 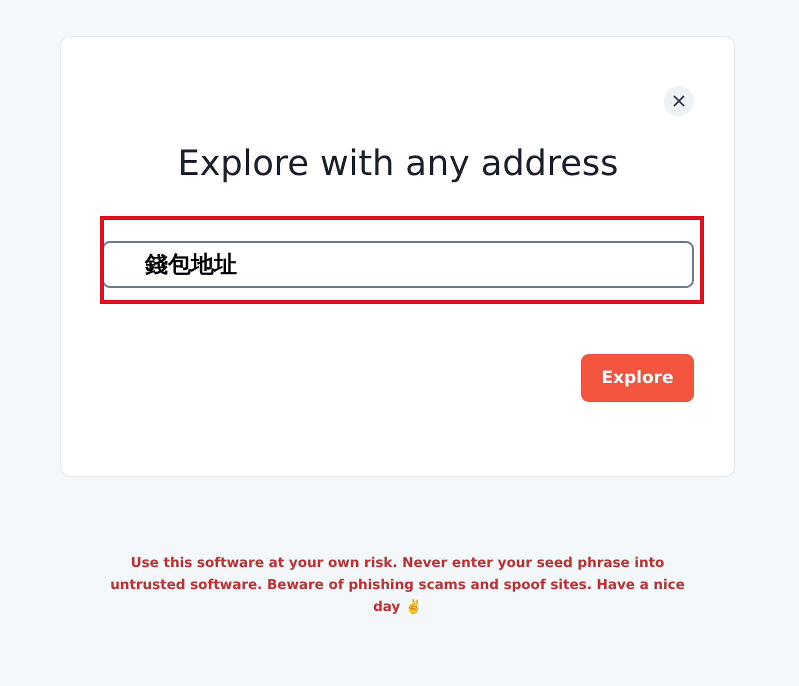 I want to click on dialog-title: Explore with any address, so click(x=398, y=164).